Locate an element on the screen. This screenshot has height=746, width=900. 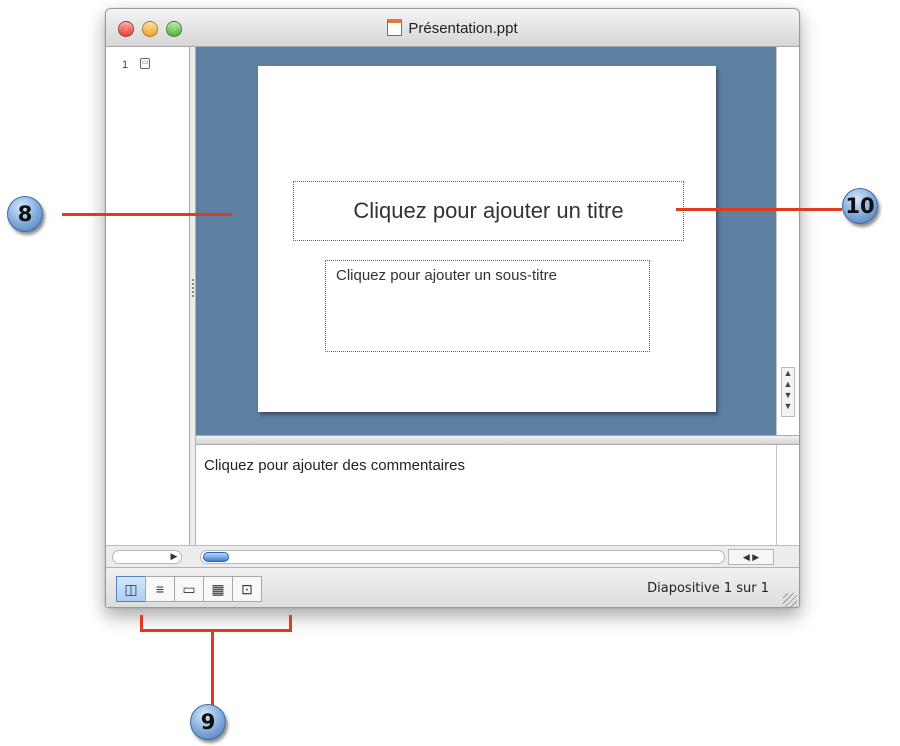
resize-grip-icon is located at coordinates (790, 600).